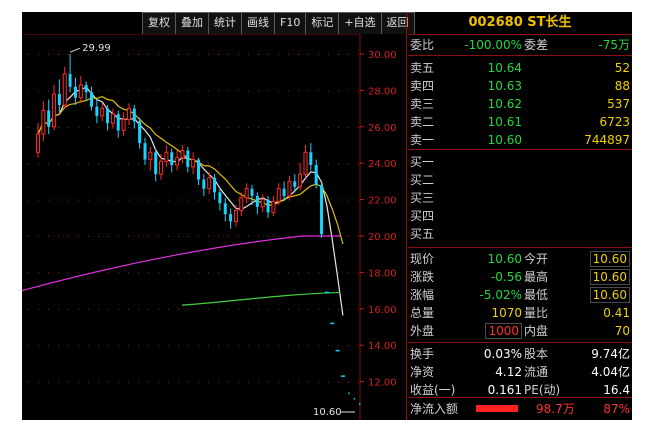  What do you see at coordinates (616, 409) in the screenshot?
I see `net-inflow-percent: 87%` at bounding box center [616, 409].